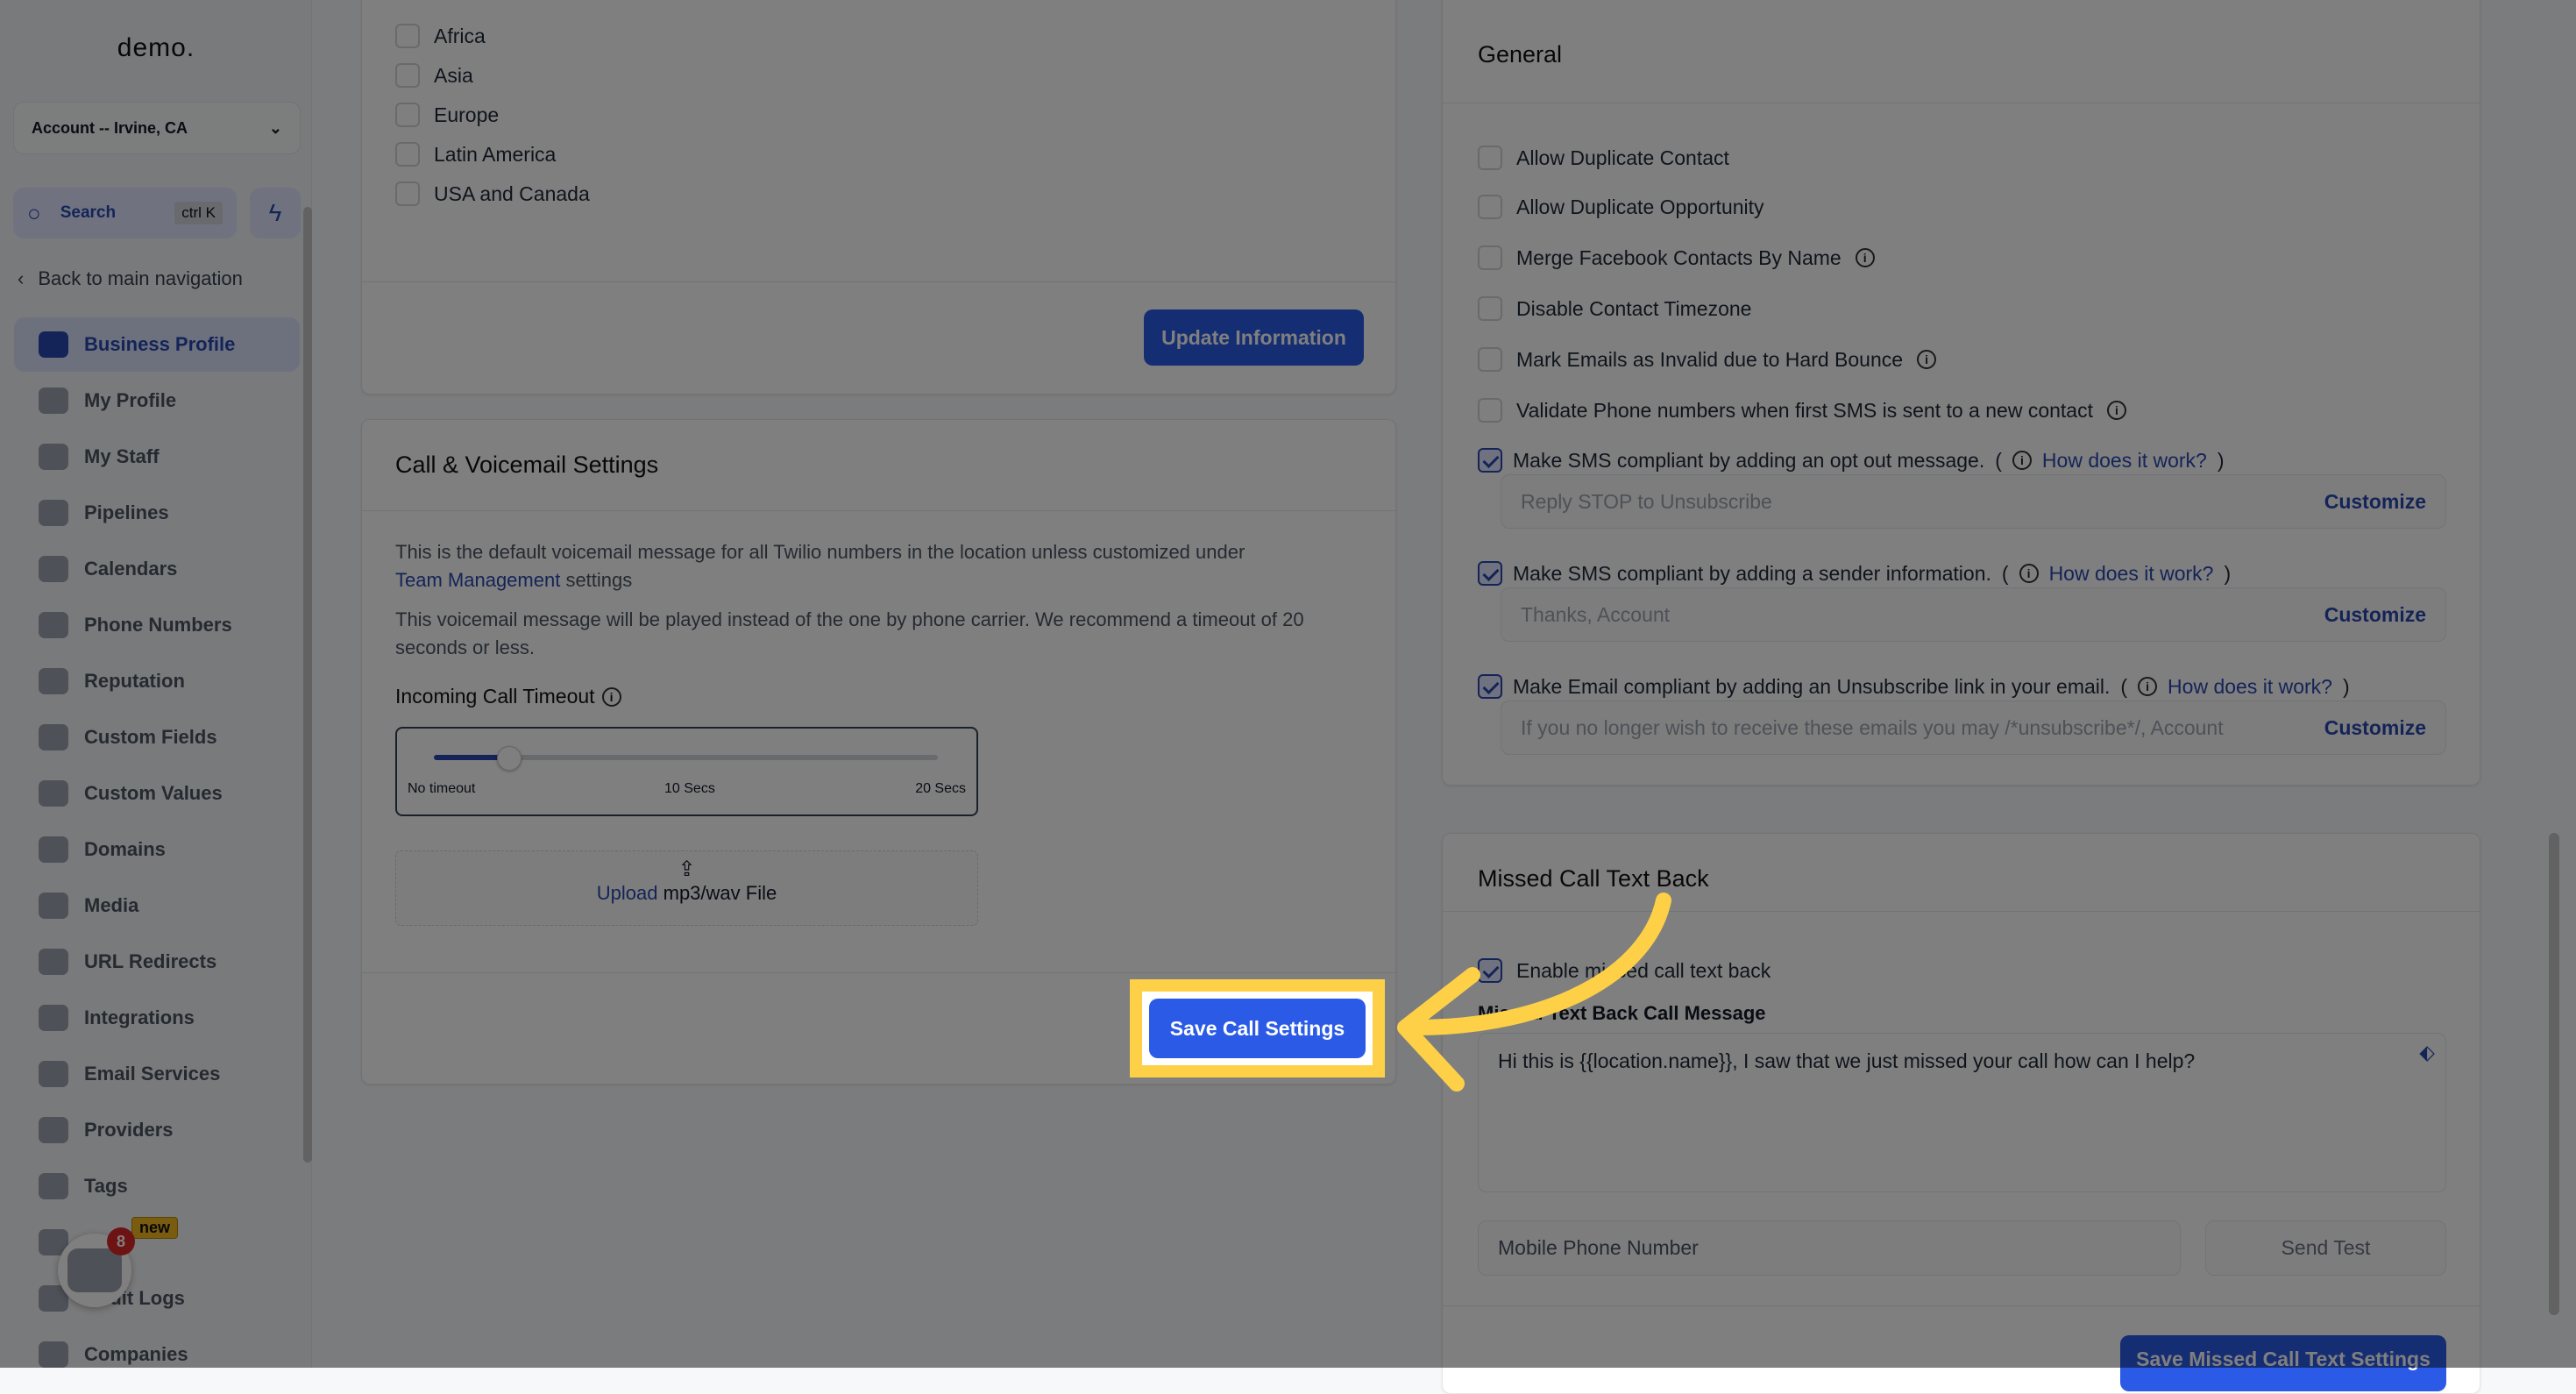 The width and height of the screenshot is (2576, 1394). Describe the element at coordinates (1534, 992) in the screenshot. I see `pointer-arrow-icon` at that location.